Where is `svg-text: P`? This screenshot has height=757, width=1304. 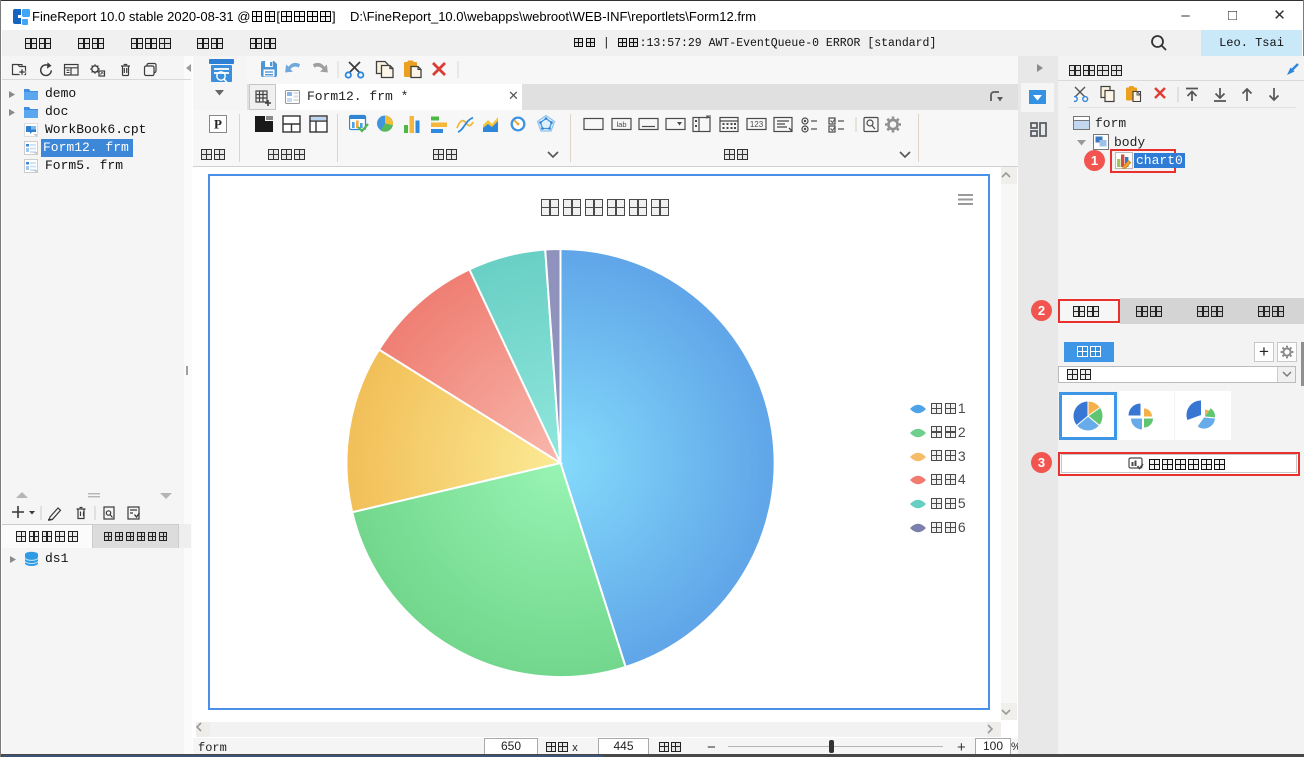
svg-text: P is located at coordinates (218, 124).